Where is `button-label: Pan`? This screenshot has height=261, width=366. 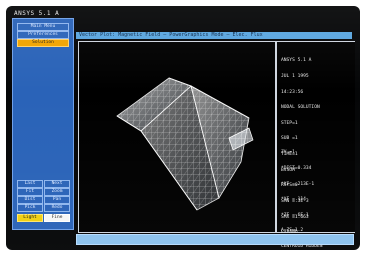
button-label: Pan is located at coordinates (57, 199).